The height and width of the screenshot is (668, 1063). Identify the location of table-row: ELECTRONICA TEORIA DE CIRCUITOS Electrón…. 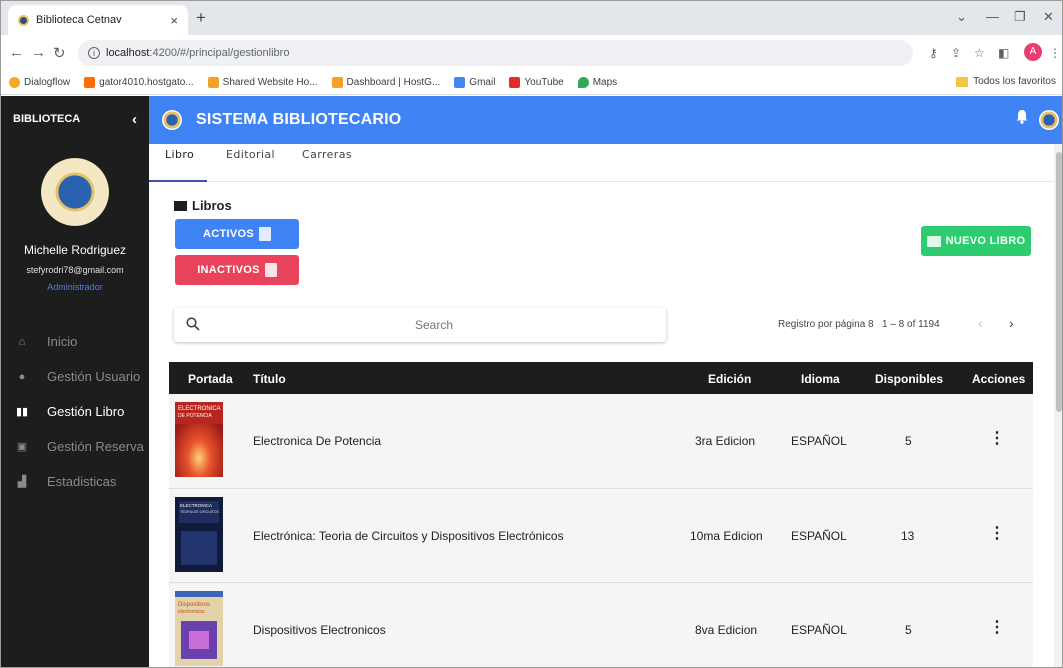
(601, 536).